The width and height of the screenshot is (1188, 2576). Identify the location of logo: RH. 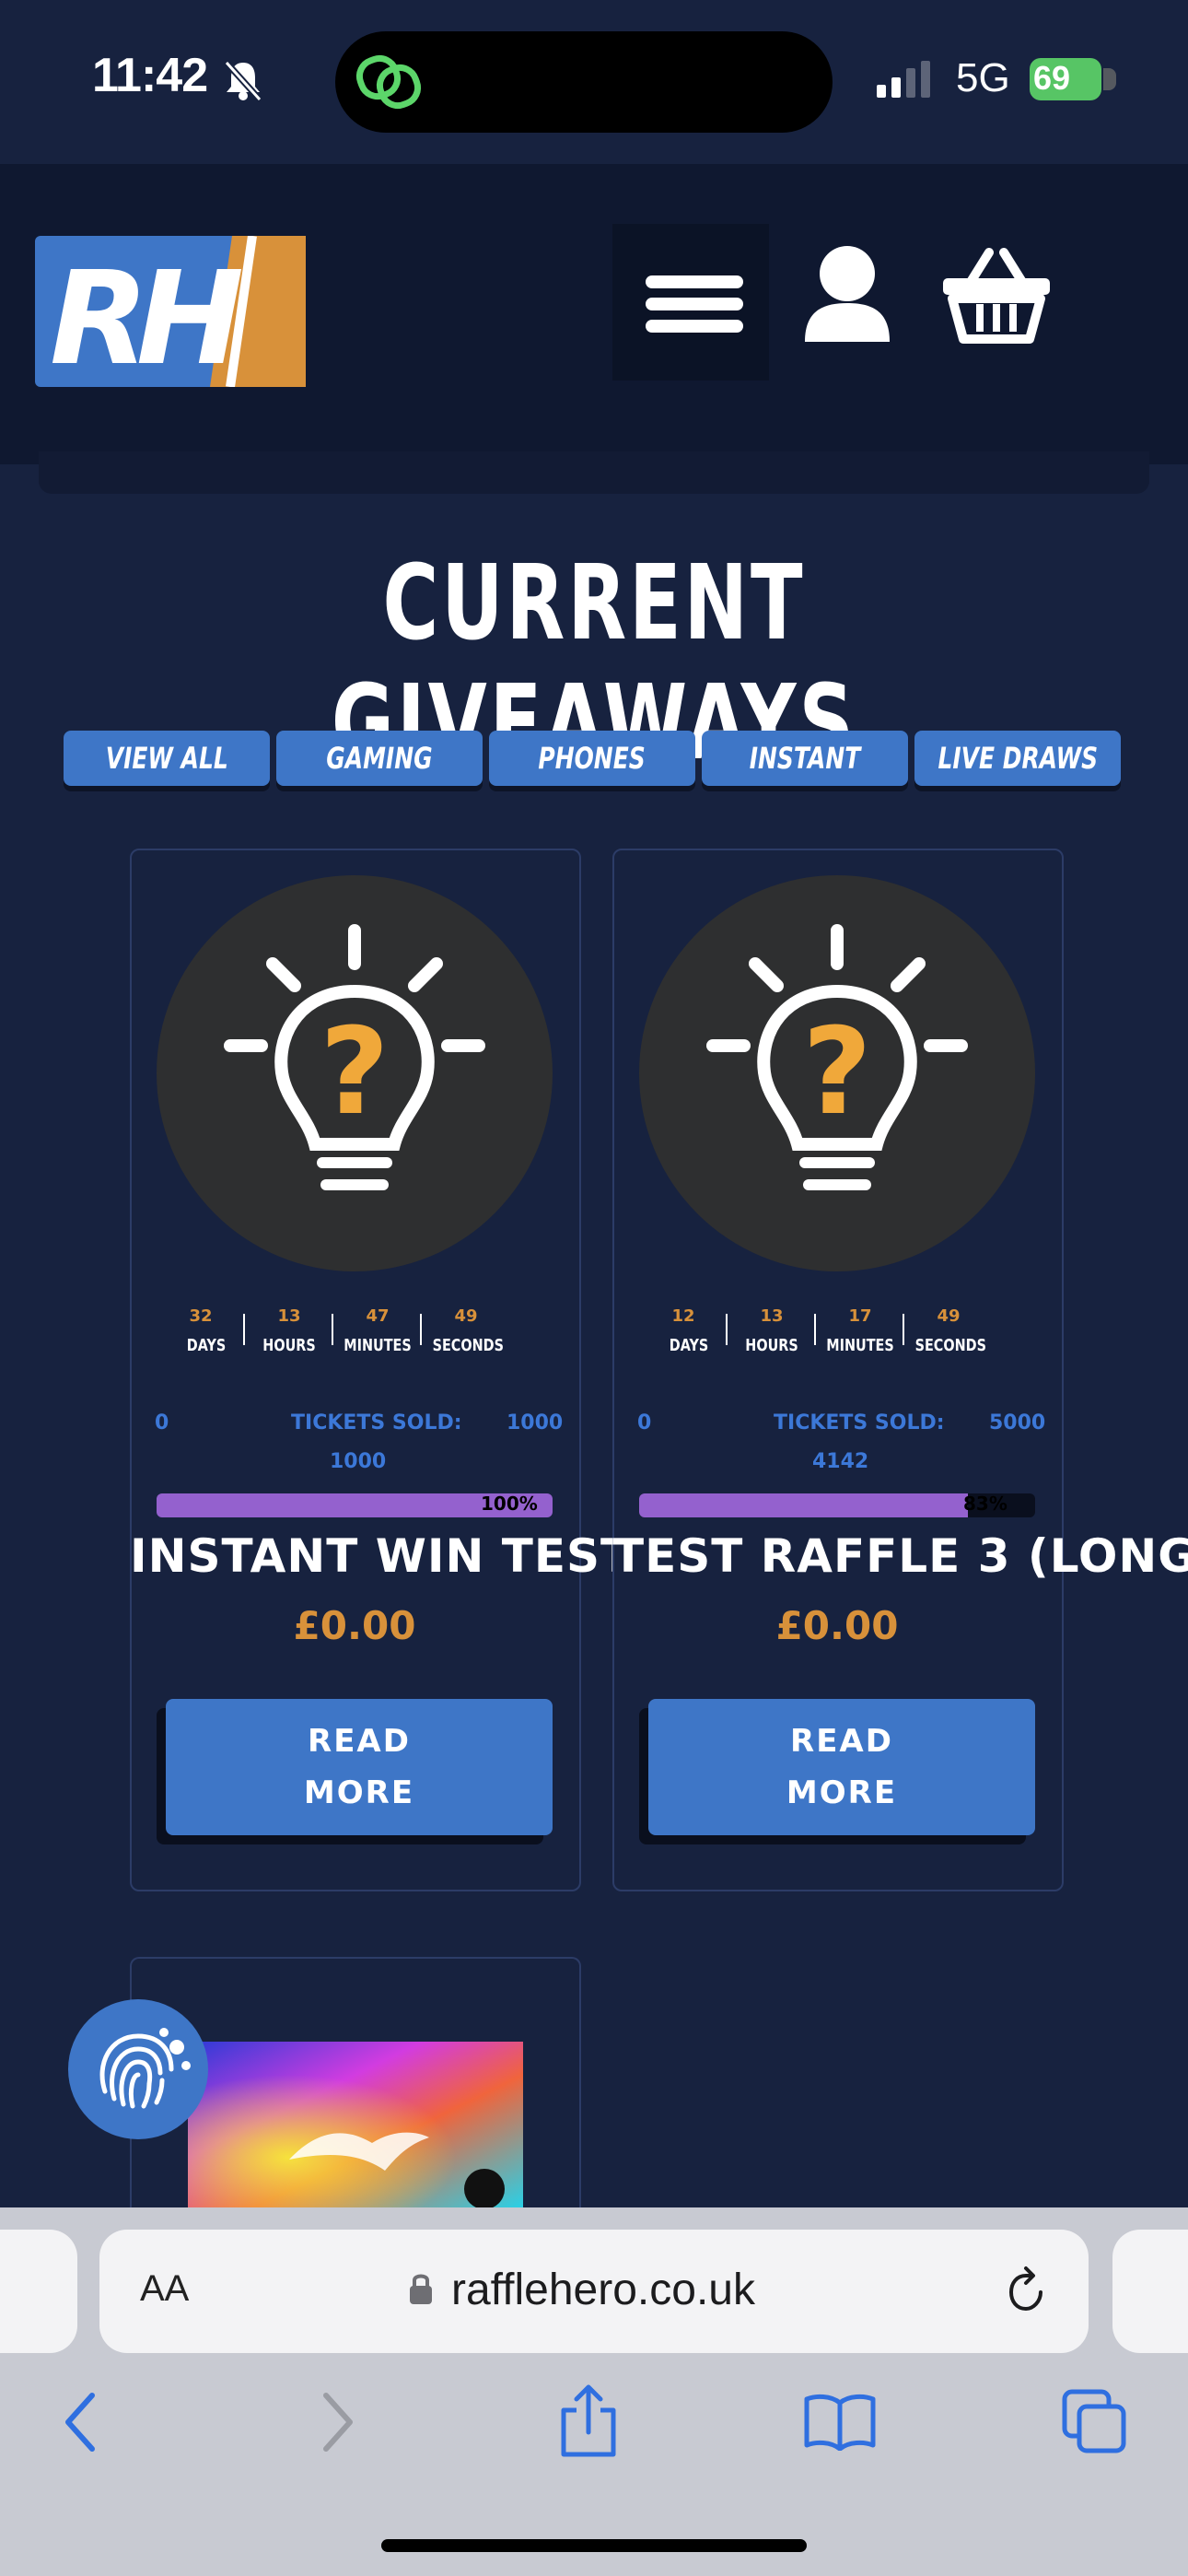
(170, 311).